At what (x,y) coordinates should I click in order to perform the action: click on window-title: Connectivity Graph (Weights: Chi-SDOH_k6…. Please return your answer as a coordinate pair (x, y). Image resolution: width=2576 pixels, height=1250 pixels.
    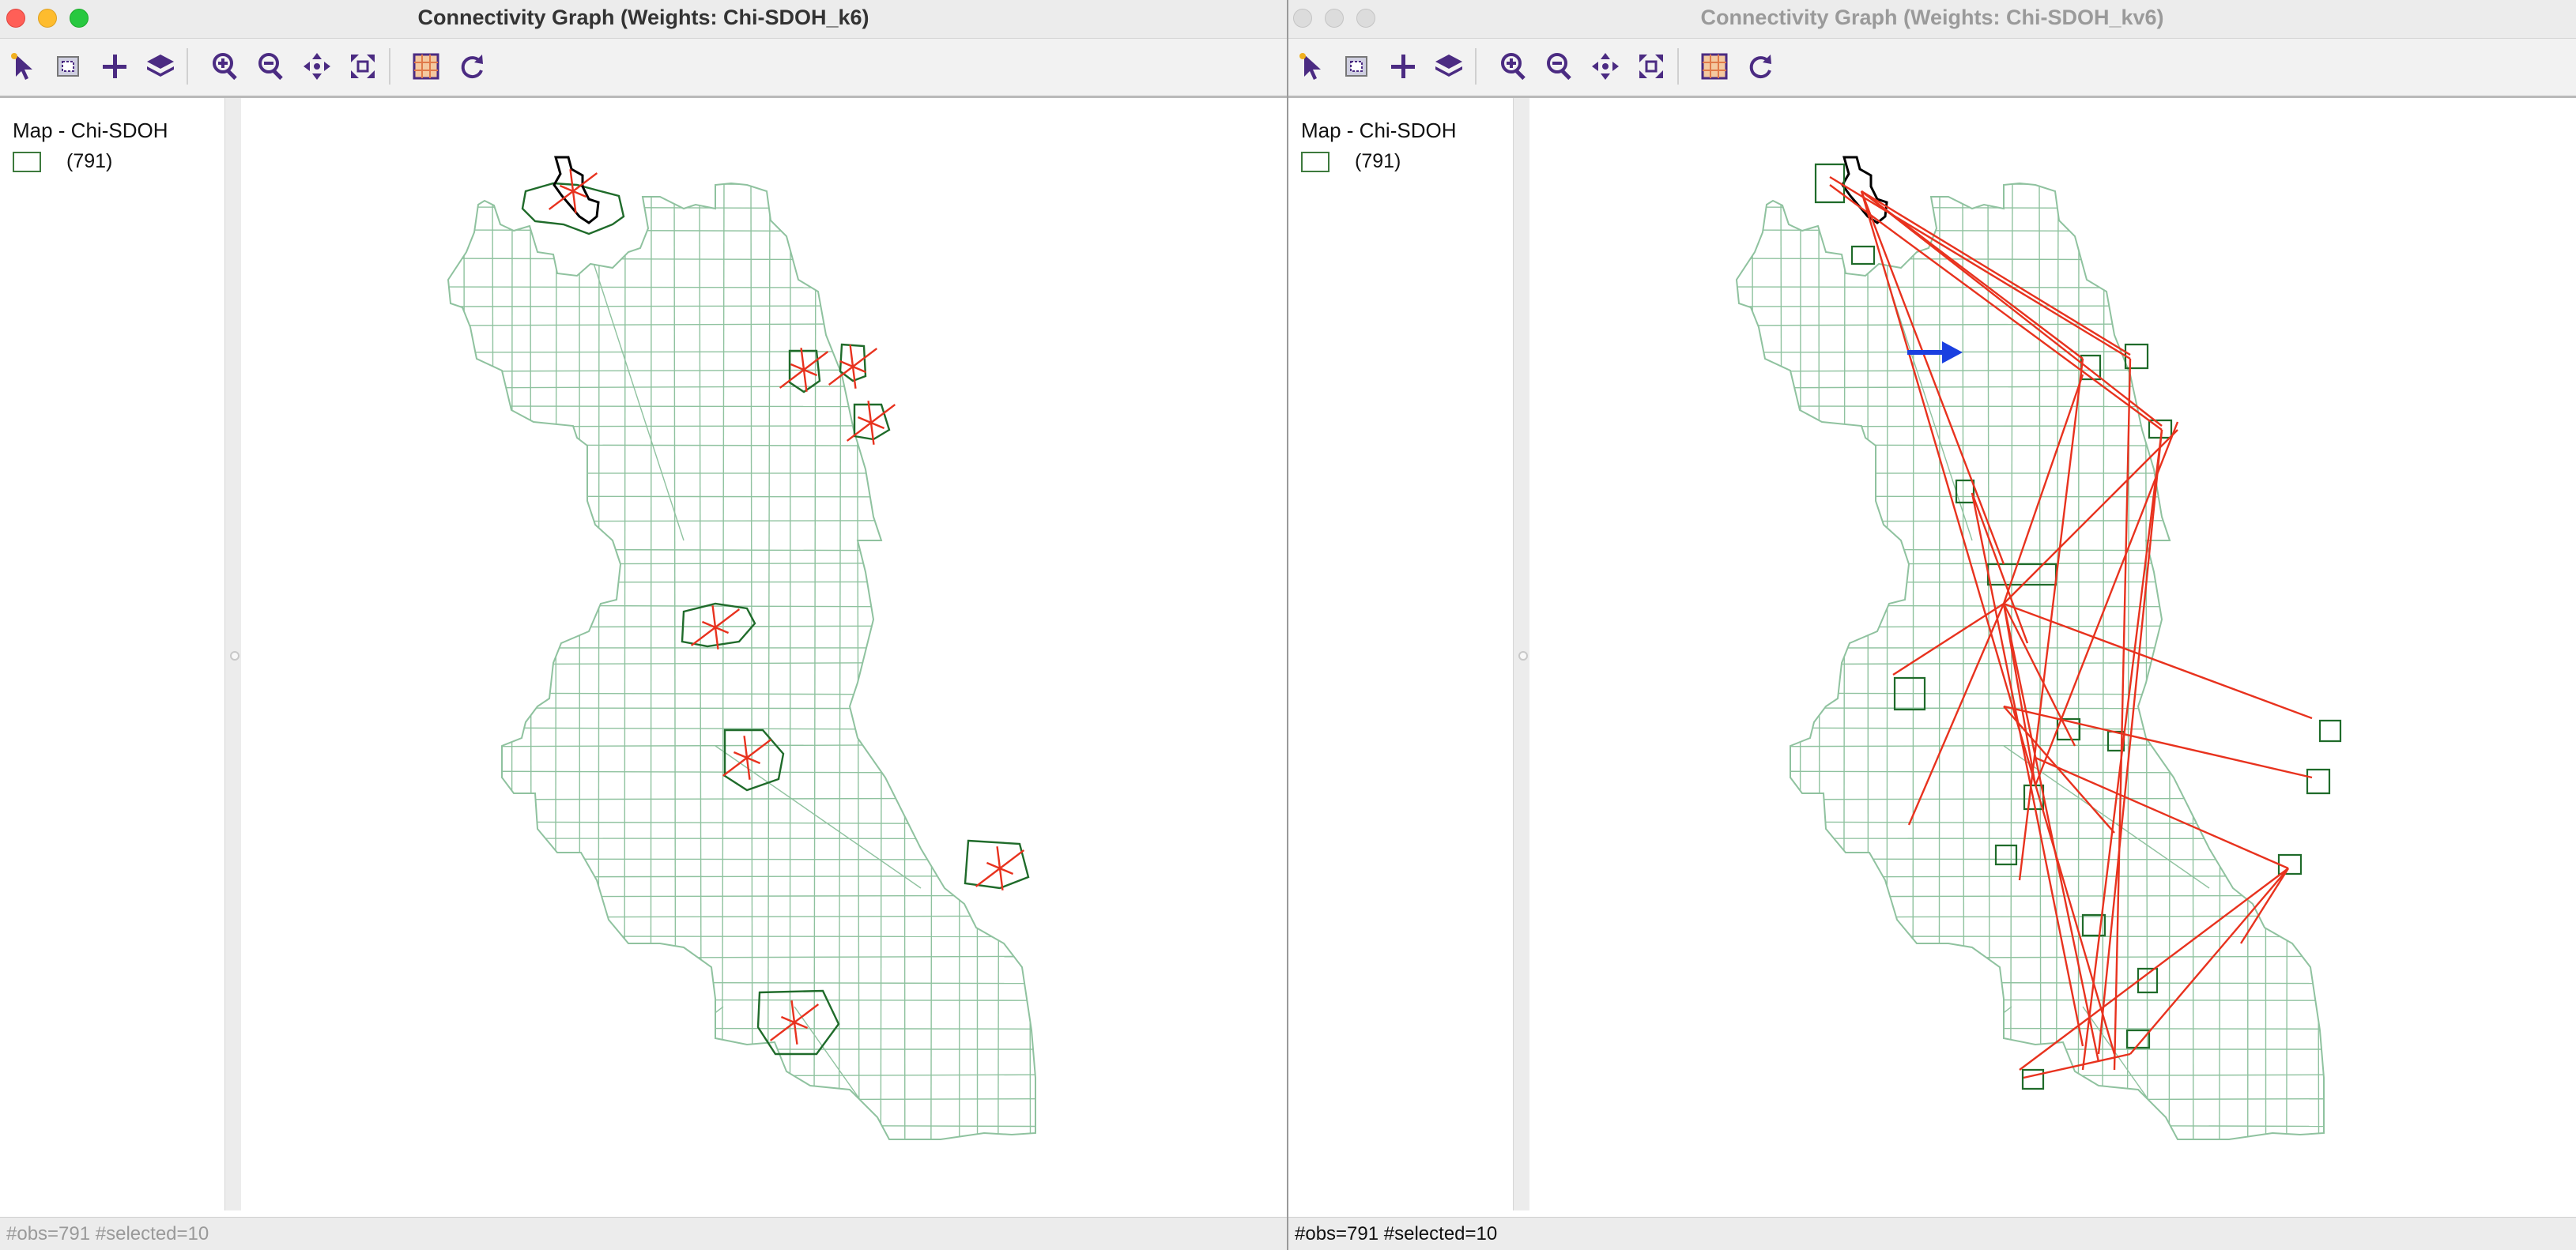
    Looking at the image, I should click on (643, 17).